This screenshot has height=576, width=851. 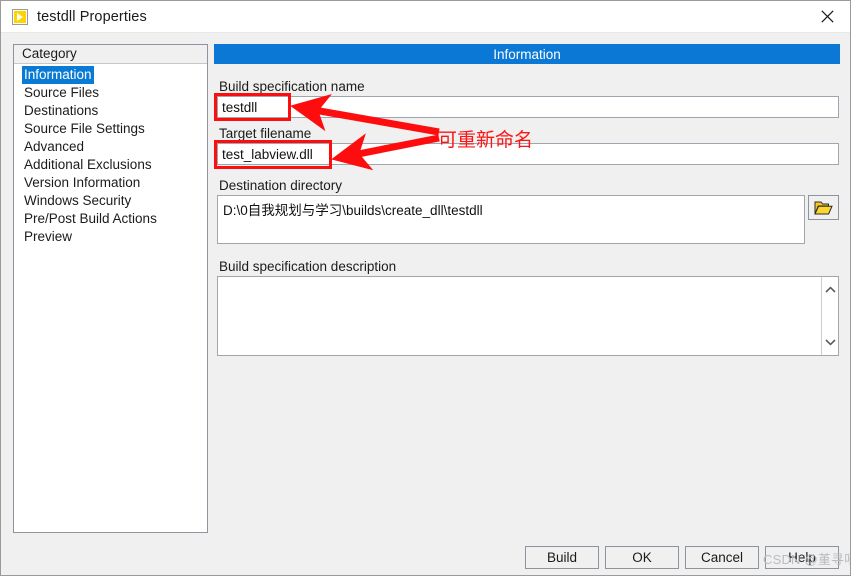 What do you see at coordinates (110, 147) in the screenshot?
I see `sidebar-item-advanced: Advanced` at bounding box center [110, 147].